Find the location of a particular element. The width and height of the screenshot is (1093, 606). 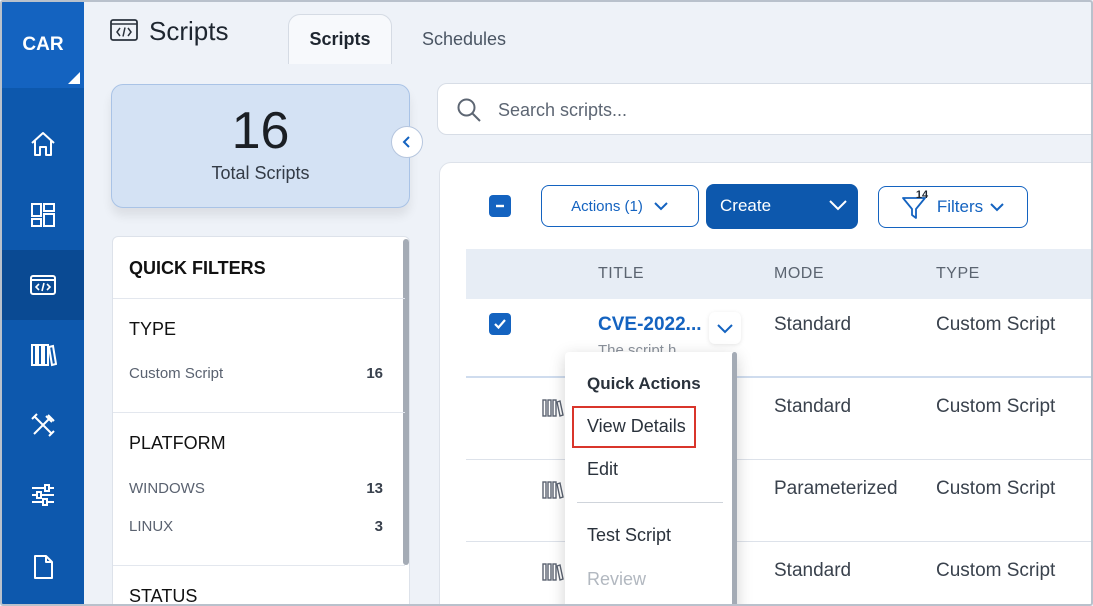

select-all-checkbox is located at coordinates (500, 206).